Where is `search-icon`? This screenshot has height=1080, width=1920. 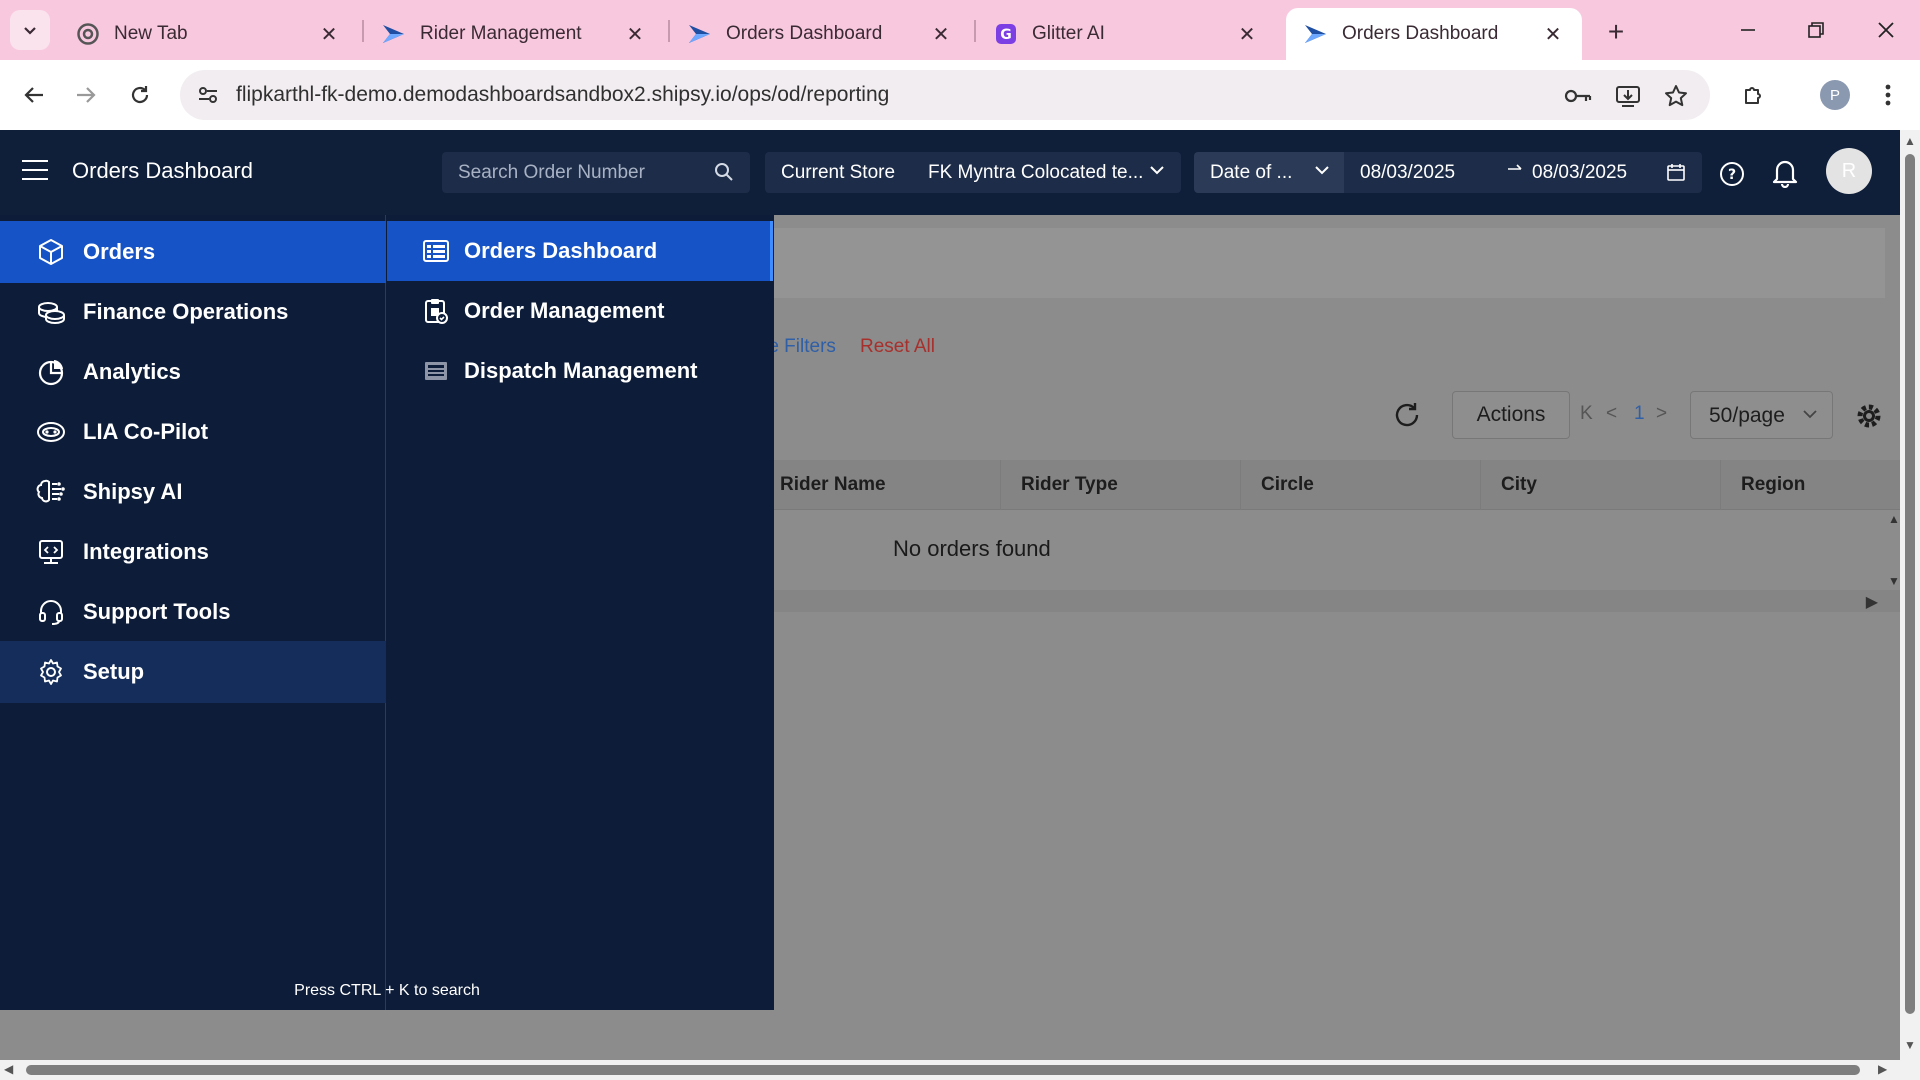 search-icon is located at coordinates (725, 173).